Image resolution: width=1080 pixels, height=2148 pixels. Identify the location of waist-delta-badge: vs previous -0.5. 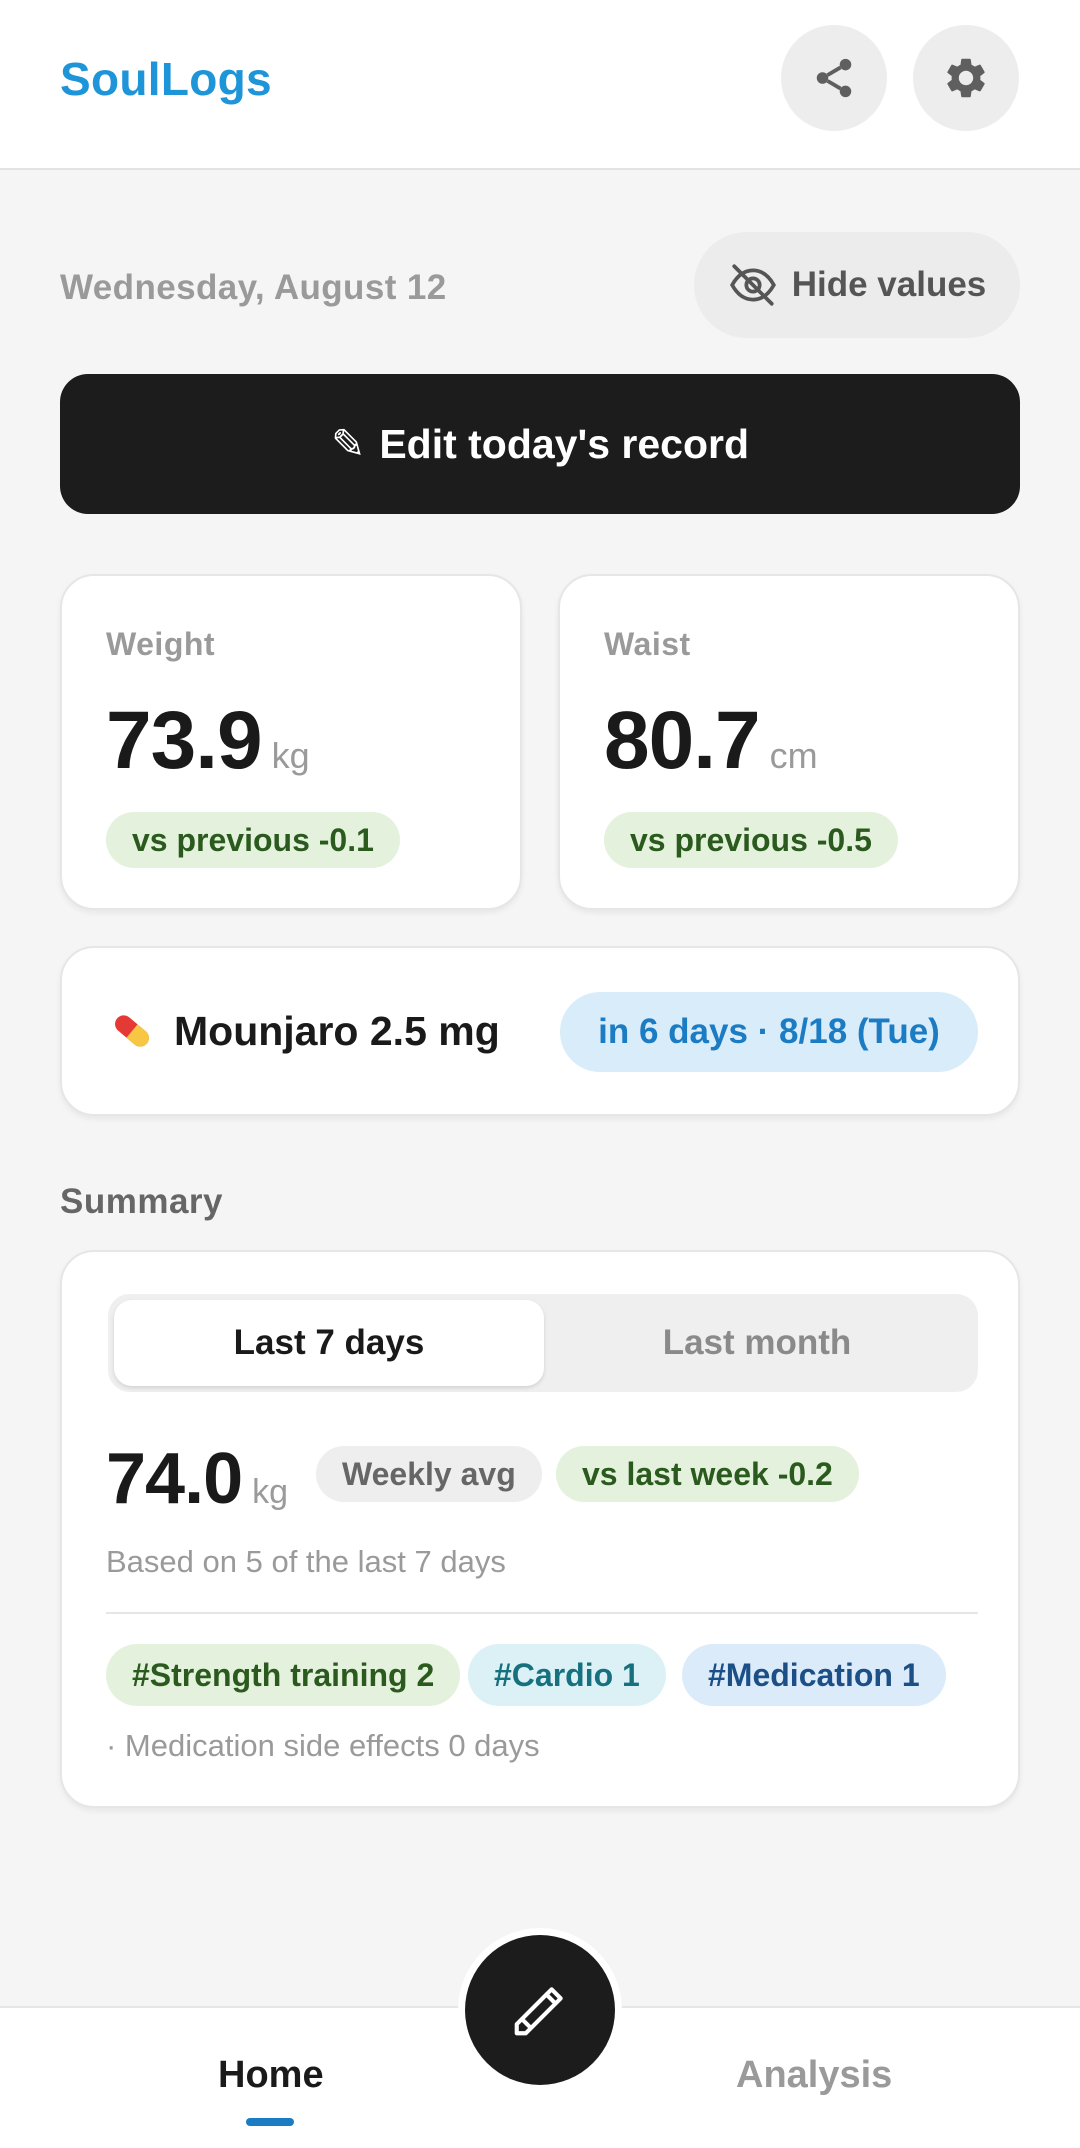
(751, 840).